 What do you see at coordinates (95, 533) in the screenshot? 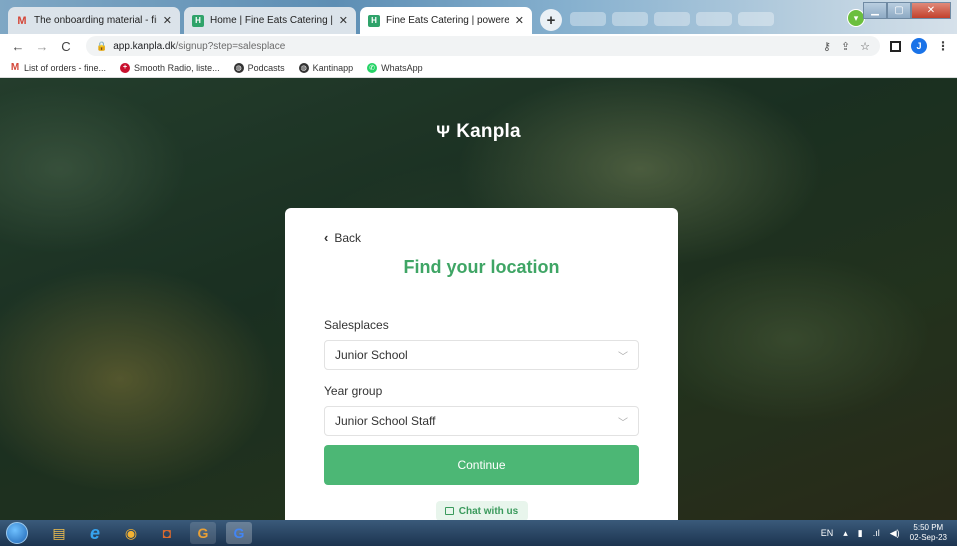
I see `internet-explorer-icon: e` at bounding box center [95, 533].